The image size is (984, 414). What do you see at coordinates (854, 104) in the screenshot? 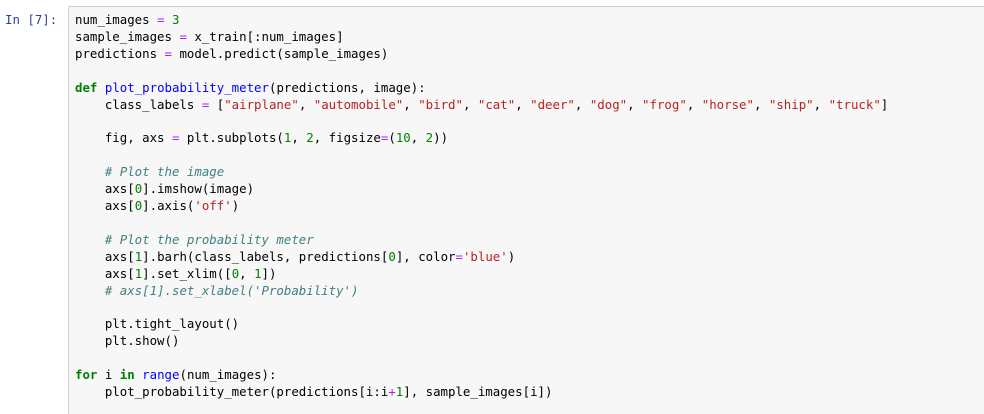
I see `code-token: "truck"` at bounding box center [854, 104].